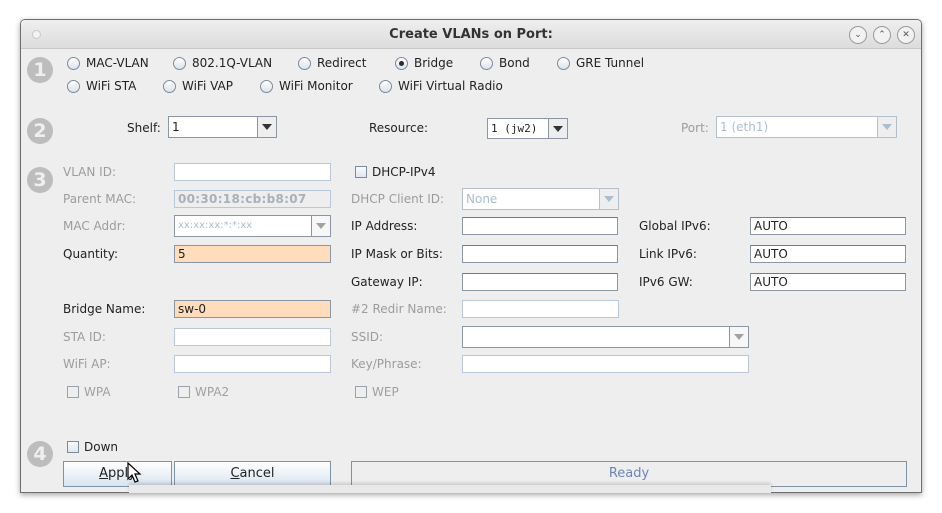  What do you see at coordinates (108, 63) in the screenshot?
I see `radio-mac-vlan: MAC-VLAN` at bounding box center [108, 63].